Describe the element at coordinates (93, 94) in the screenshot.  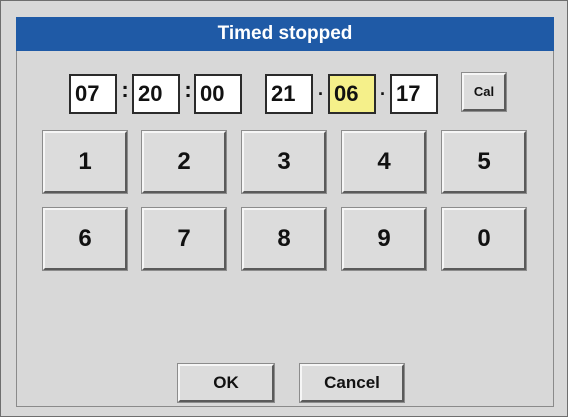
I see `hour-field: 07` at that location.